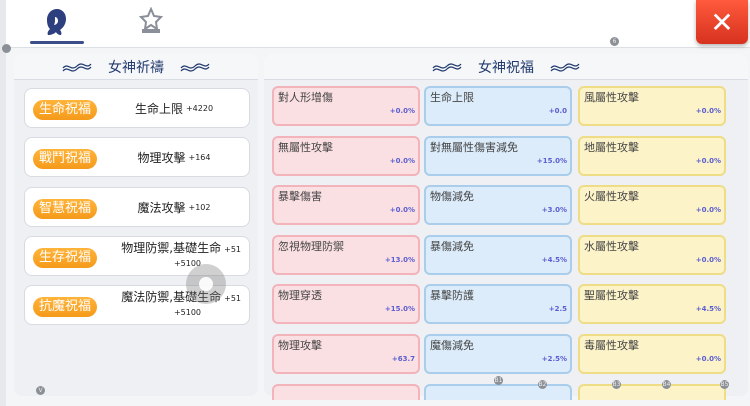 The image size is (750, 406). Describe the element at coordinates (652, 106) in the screenshot. I see `stat-card: 風屬性攻擊 +0.0%` at that location.